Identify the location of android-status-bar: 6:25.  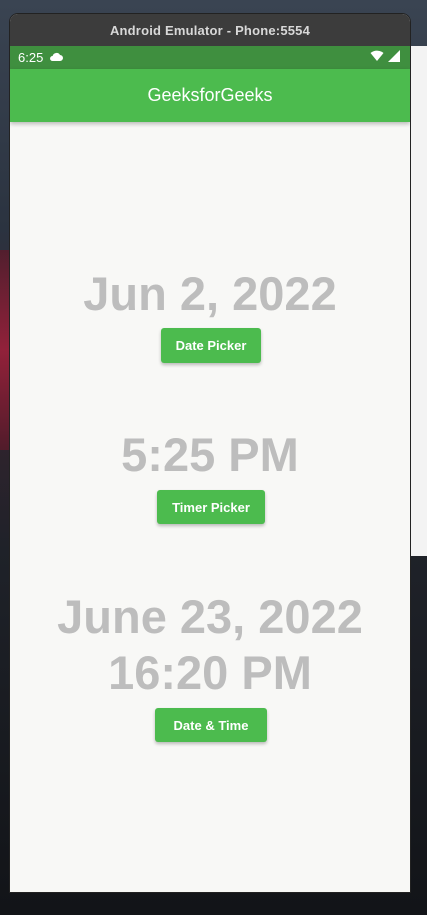
(210, 57).